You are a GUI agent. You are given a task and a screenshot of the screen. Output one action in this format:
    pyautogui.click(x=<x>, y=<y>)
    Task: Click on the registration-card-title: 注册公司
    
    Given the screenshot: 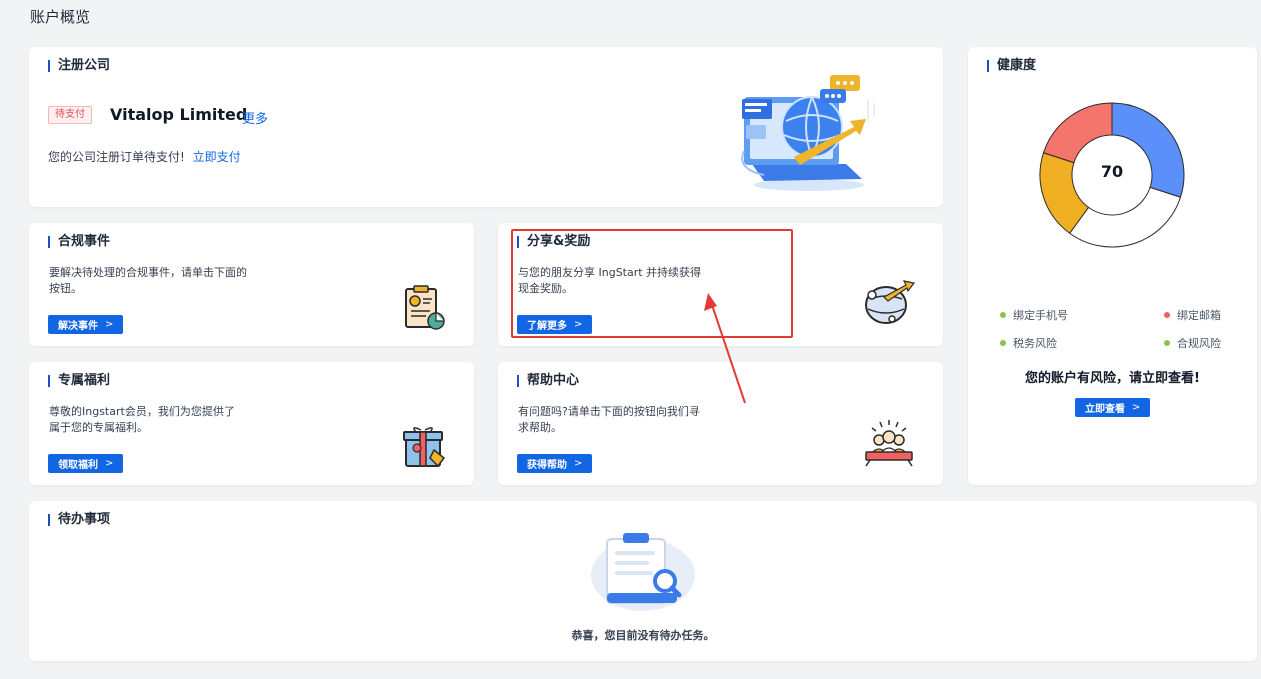 What is the action you would take?
    pyautogui.click(x=79, y=66)
    